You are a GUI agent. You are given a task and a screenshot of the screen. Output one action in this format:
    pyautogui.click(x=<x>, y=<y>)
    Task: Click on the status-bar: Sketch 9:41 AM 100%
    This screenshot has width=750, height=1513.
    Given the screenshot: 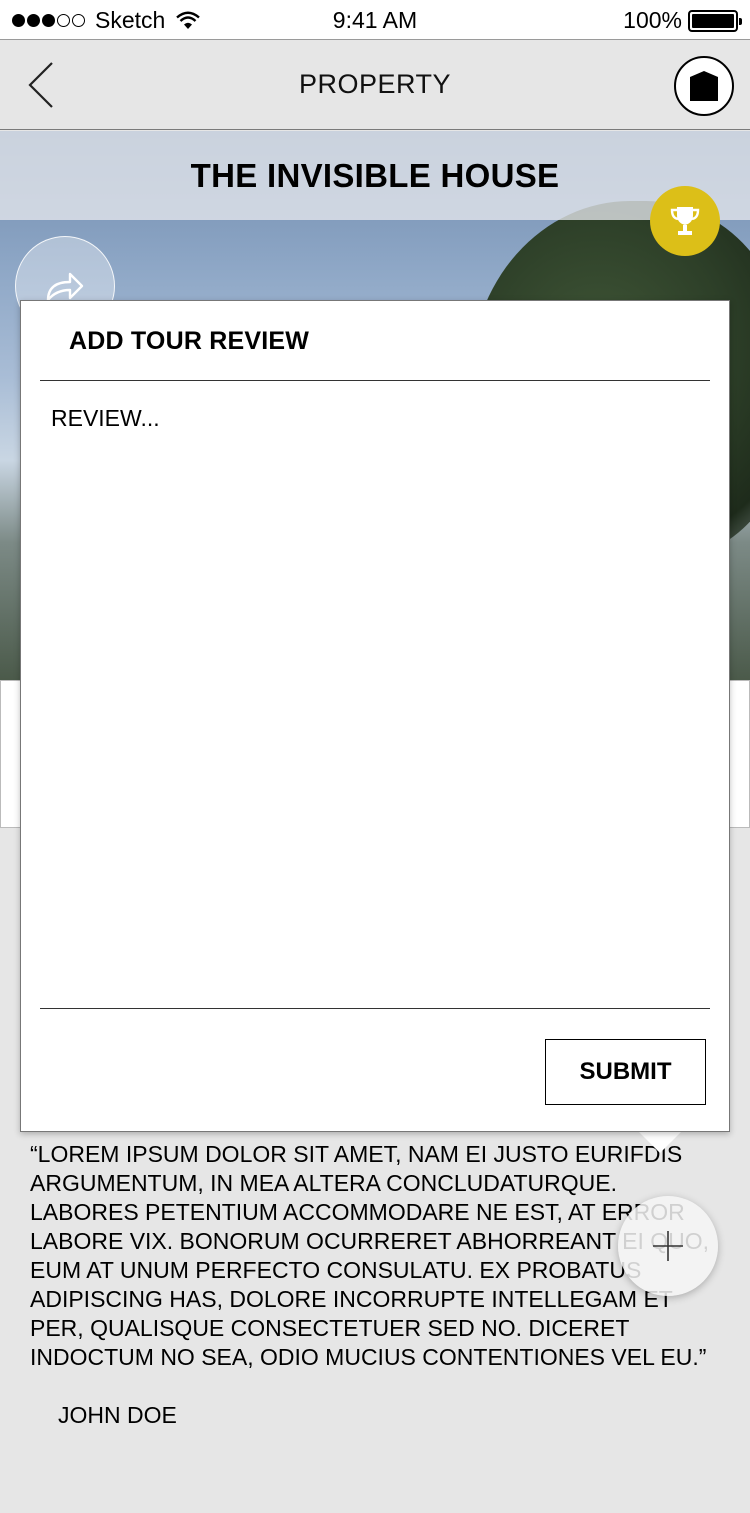 What is the action you would take?
    pyautogui.click(x=375, y=20)
    